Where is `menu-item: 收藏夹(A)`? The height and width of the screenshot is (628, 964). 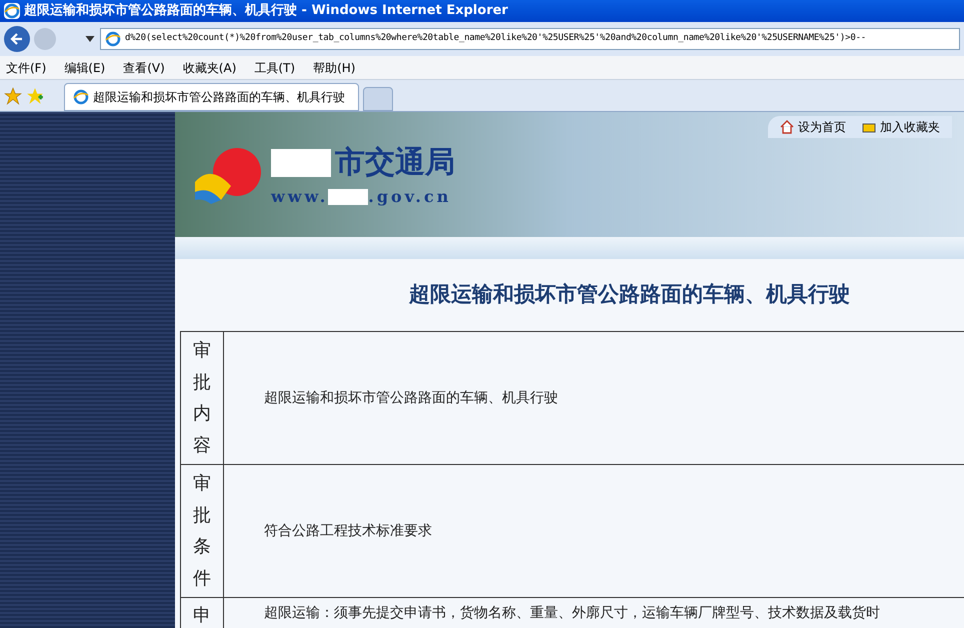 menu-item: 收藏夹(A) is located at coordinates (209, 67).